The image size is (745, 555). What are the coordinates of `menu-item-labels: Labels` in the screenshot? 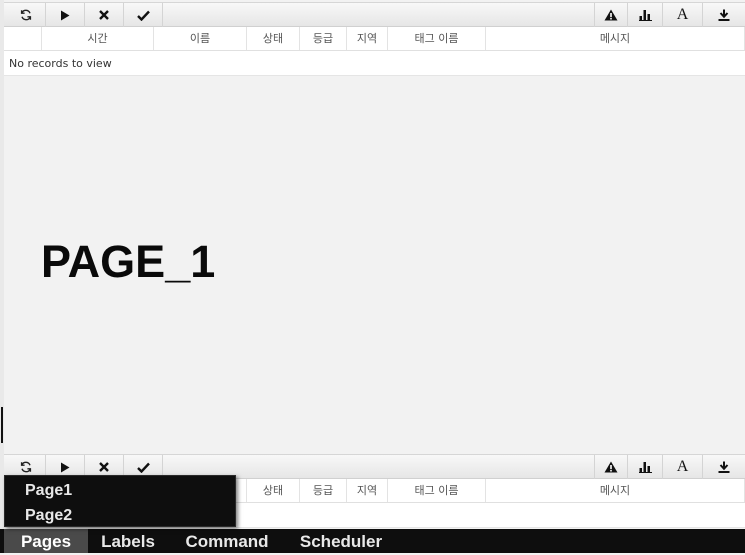 It's located at (128, 541).